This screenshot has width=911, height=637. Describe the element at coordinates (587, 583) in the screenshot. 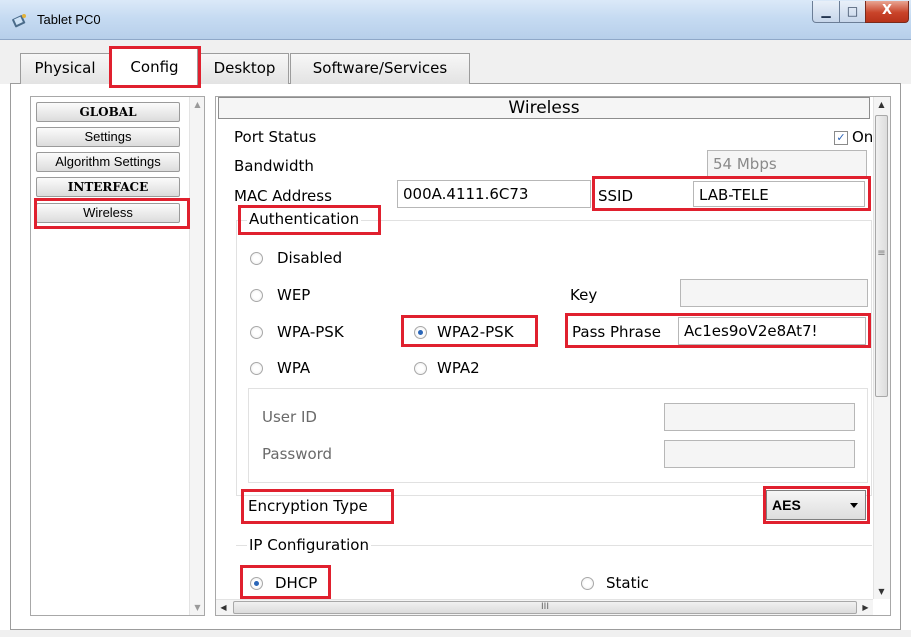

I see `radio-static` at that location.